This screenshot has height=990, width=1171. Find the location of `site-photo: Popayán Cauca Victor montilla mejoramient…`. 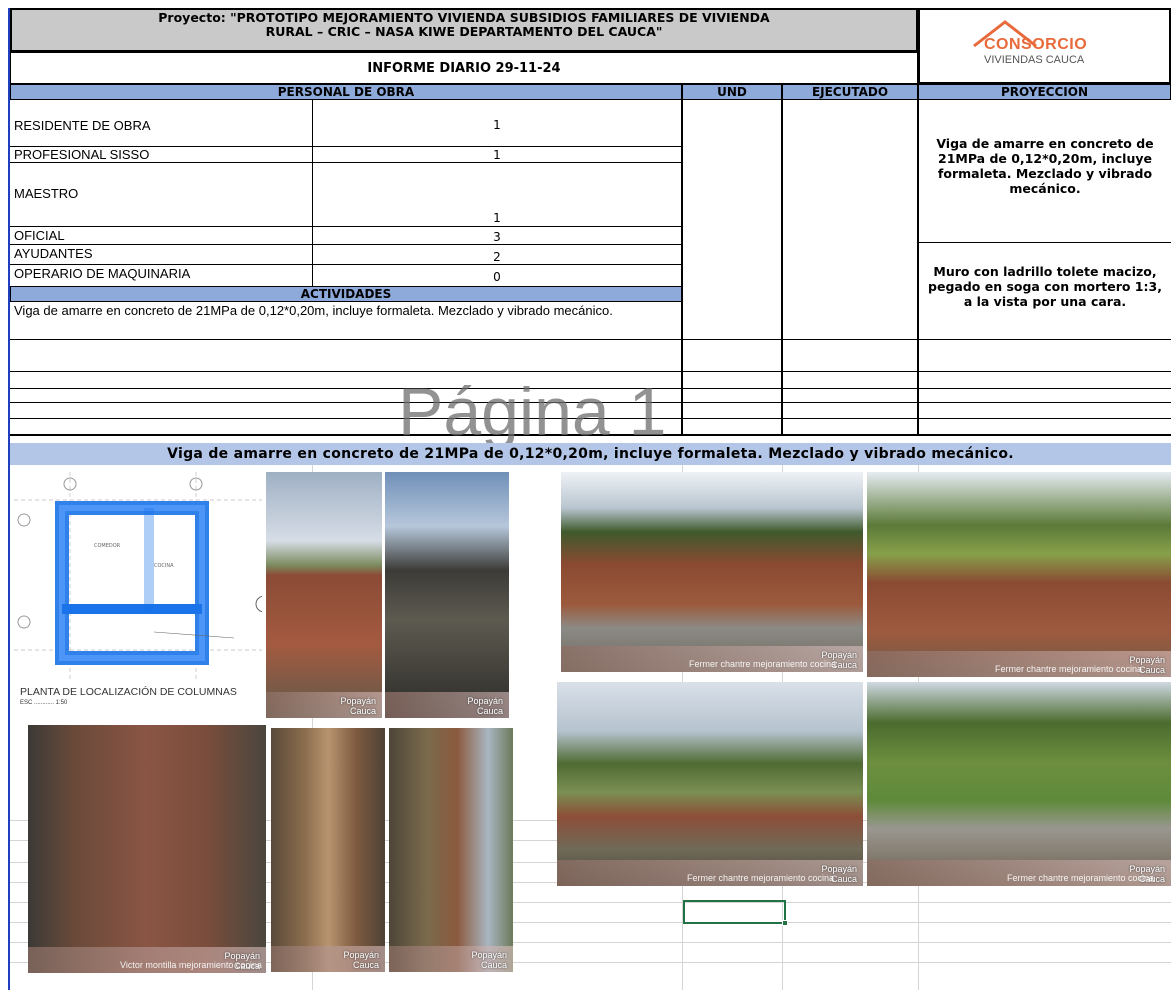

site-photo: Popayán Cauca Victor montilla mejoramient… is located at coordinates (147, 849).